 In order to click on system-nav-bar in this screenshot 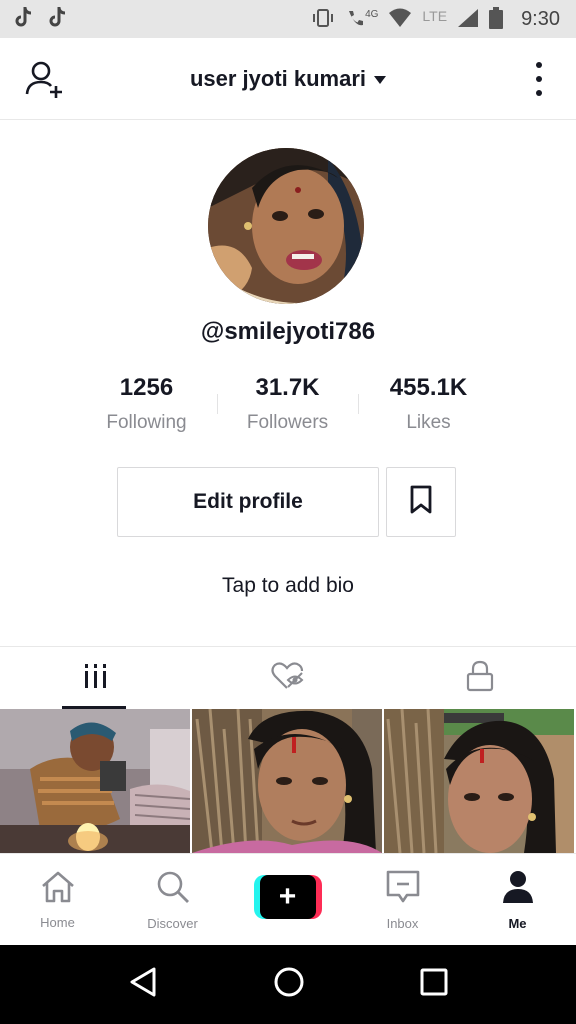, I will do `click(288, 984)`.